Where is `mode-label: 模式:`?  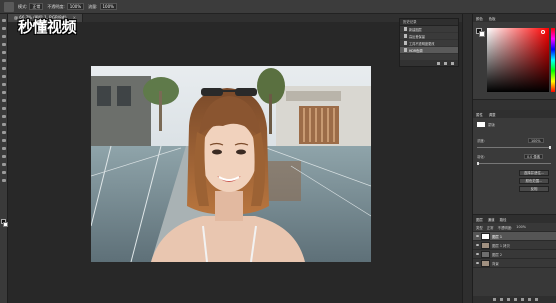 mode-label: 模式: is located at coordinates (23, 6).